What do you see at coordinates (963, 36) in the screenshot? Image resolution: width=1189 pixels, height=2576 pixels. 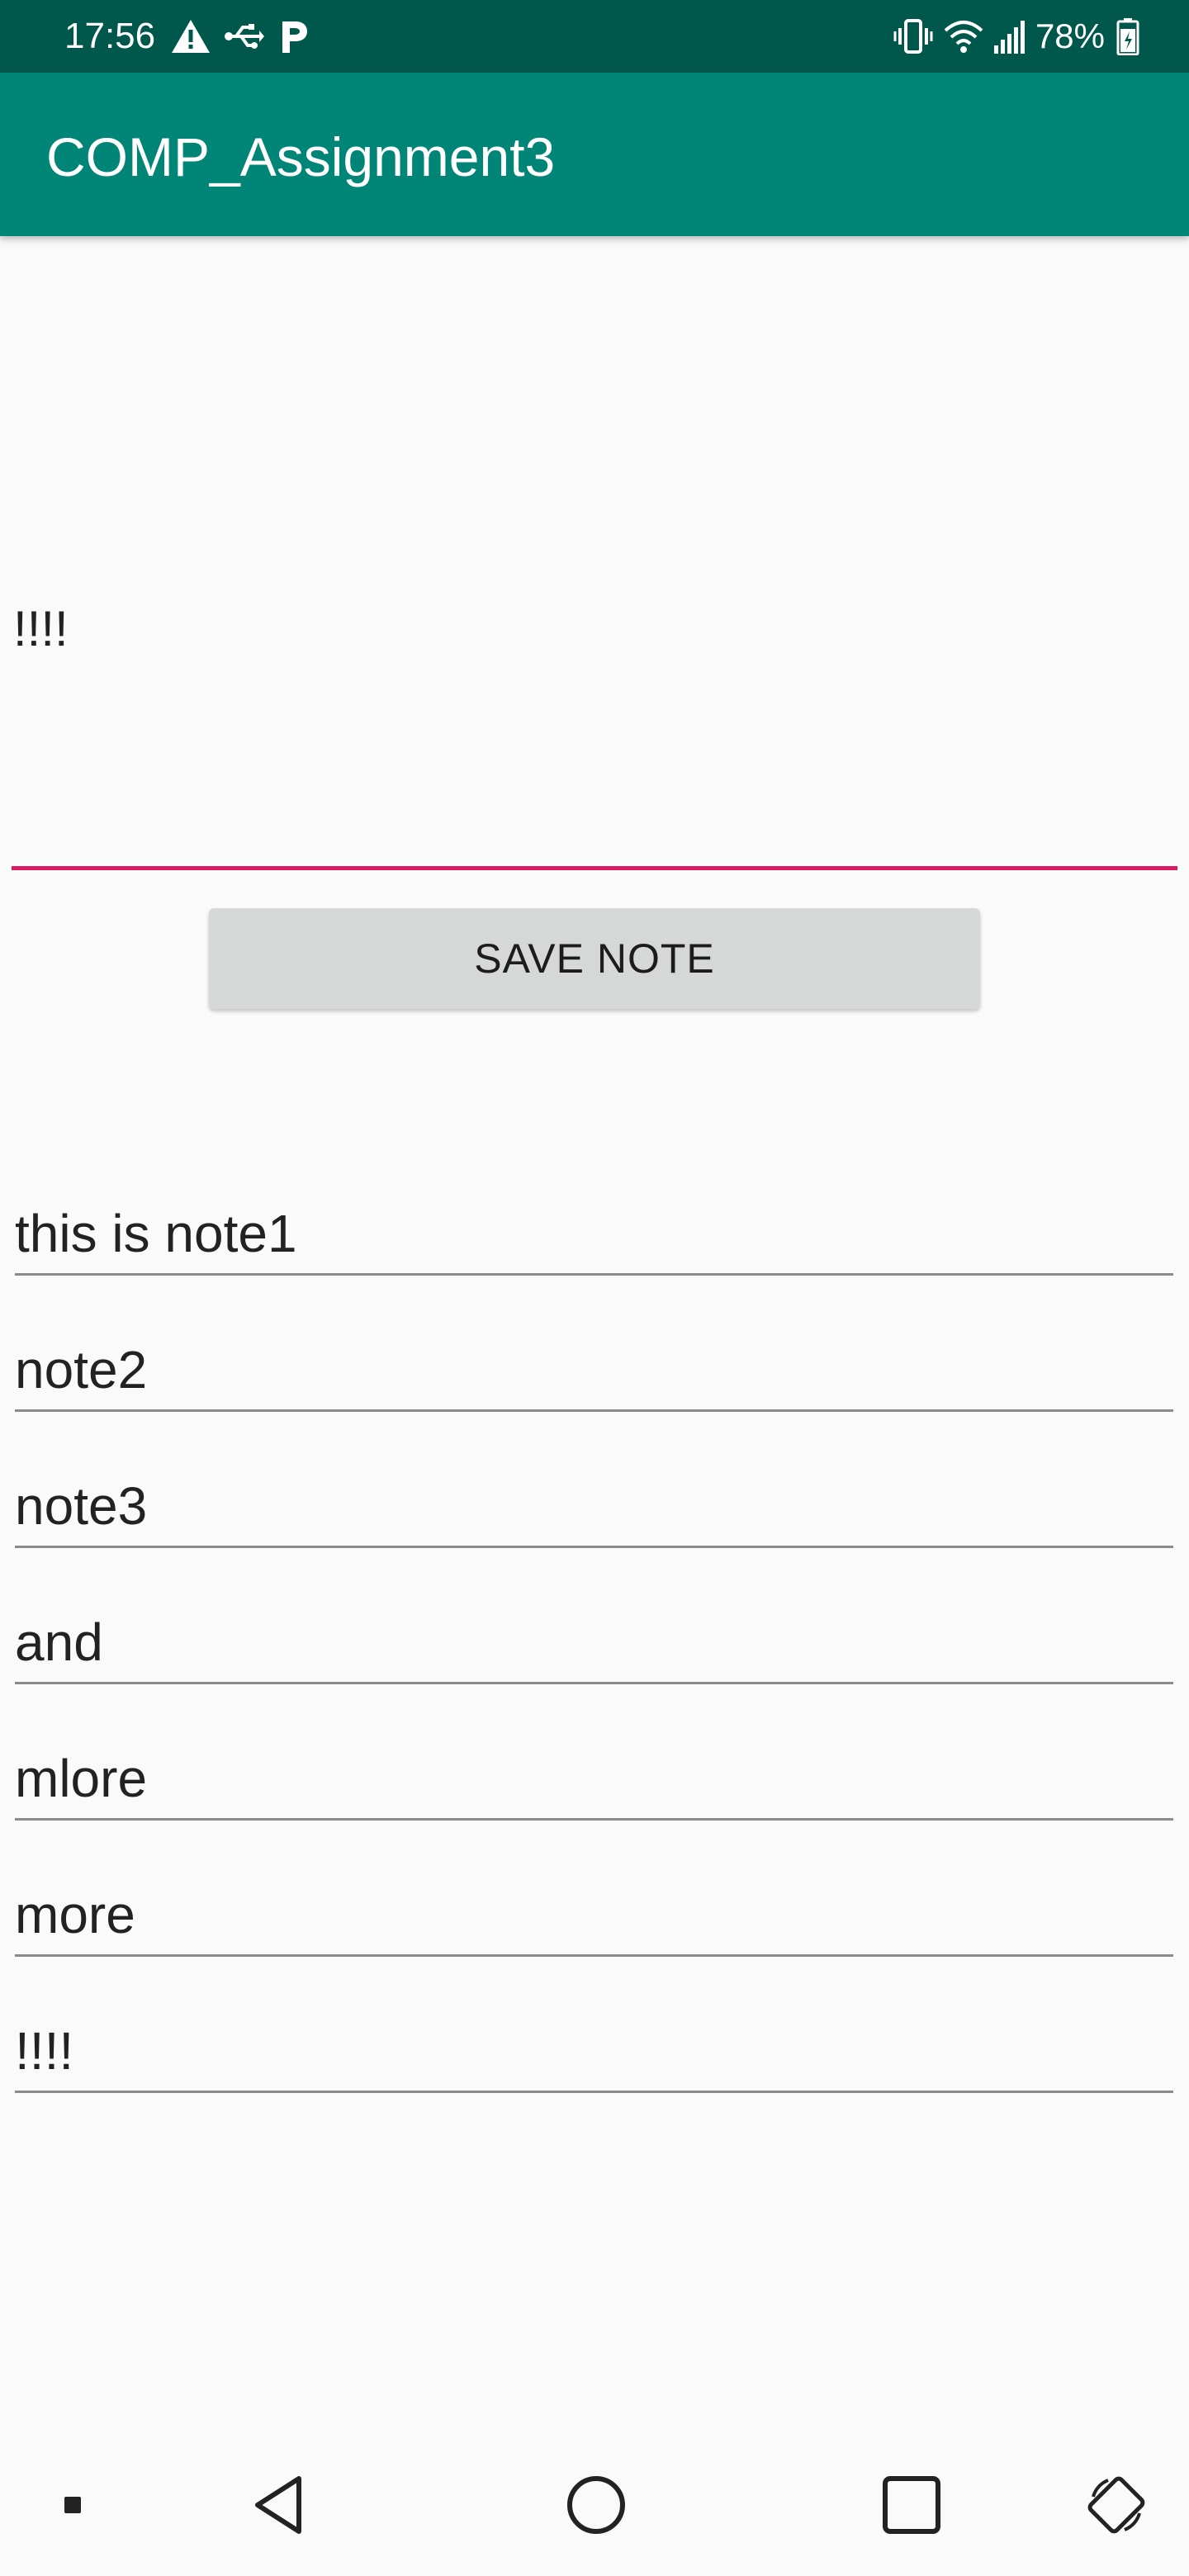 I see `wifi-icon` at bounding box center [963, 36].